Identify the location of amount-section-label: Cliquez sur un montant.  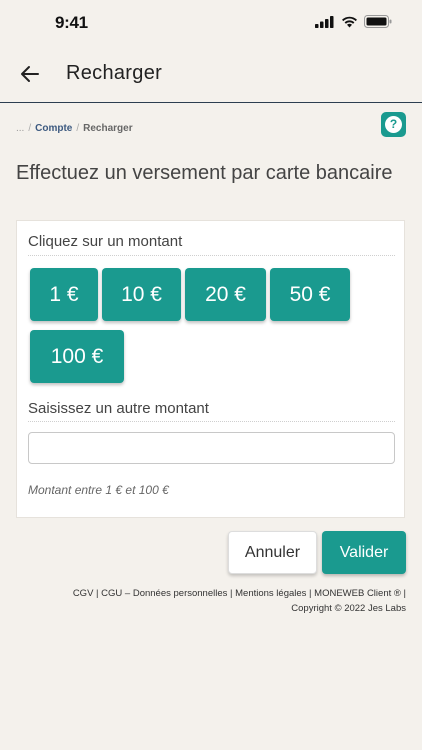
(105, 241).